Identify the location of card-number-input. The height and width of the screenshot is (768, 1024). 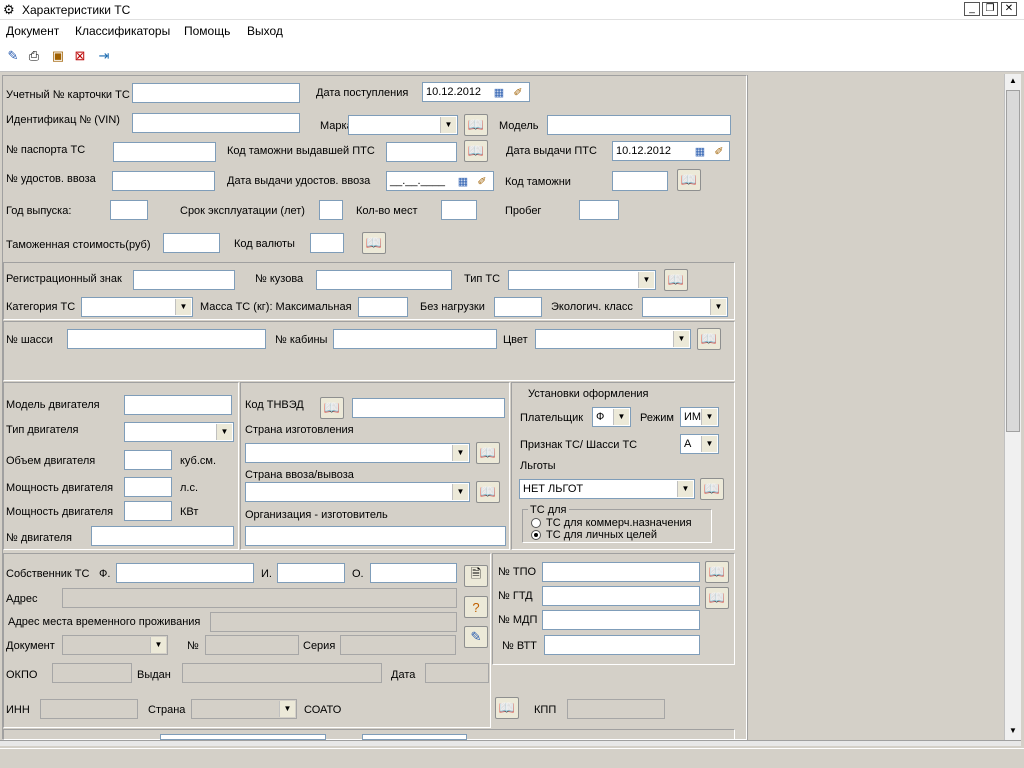
(216, 93).